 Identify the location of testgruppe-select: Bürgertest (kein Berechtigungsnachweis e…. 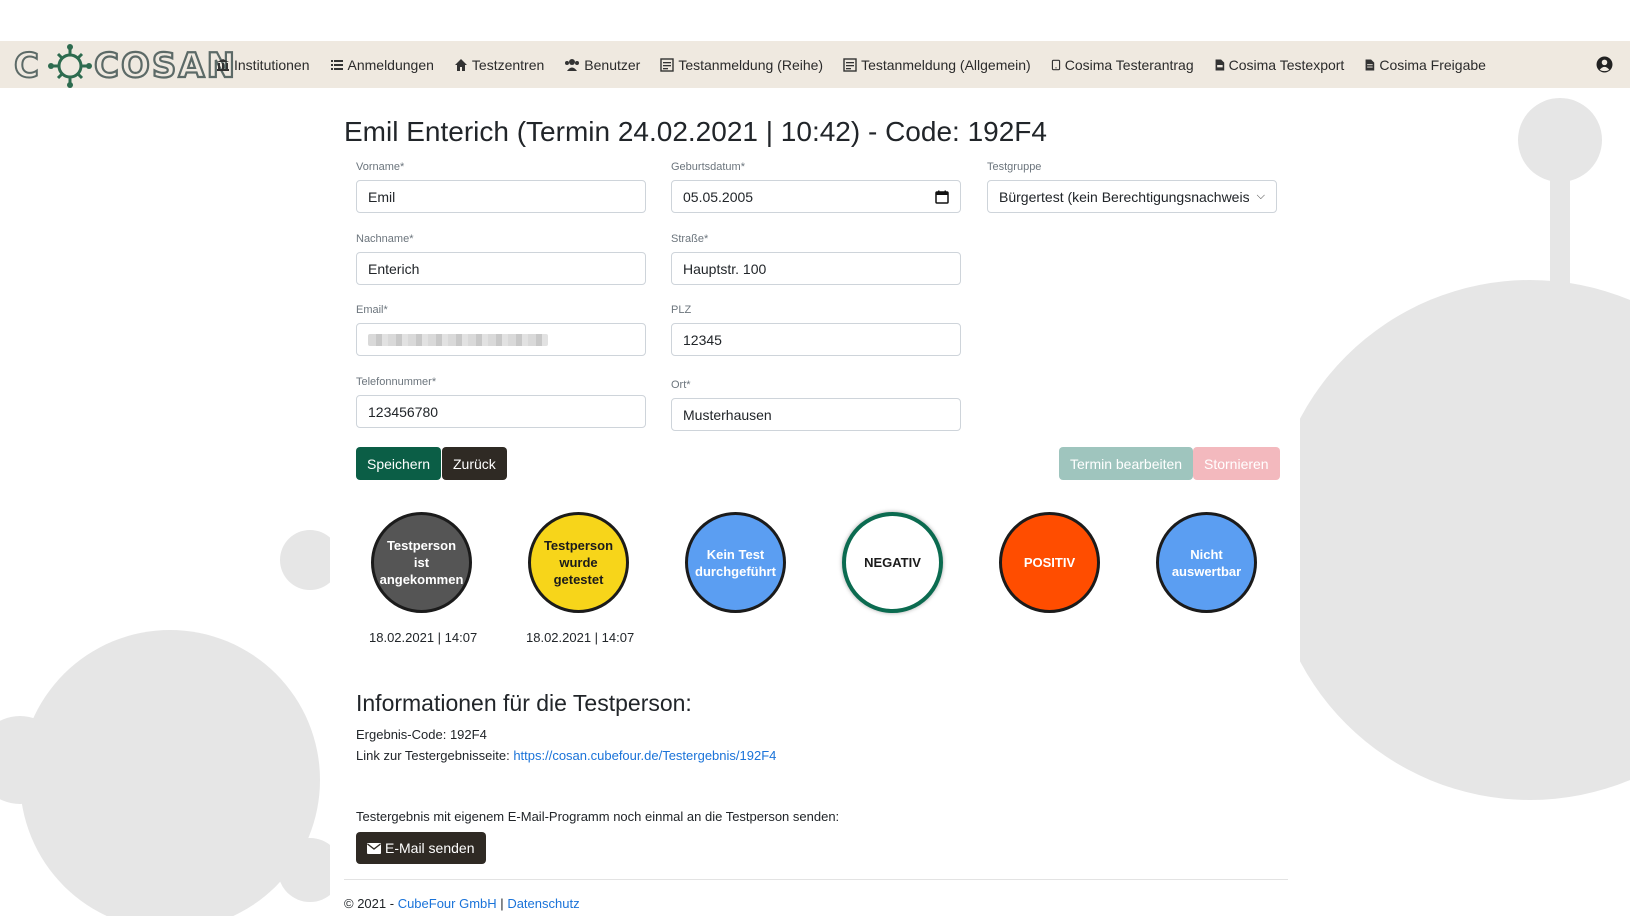
(1132, 196).